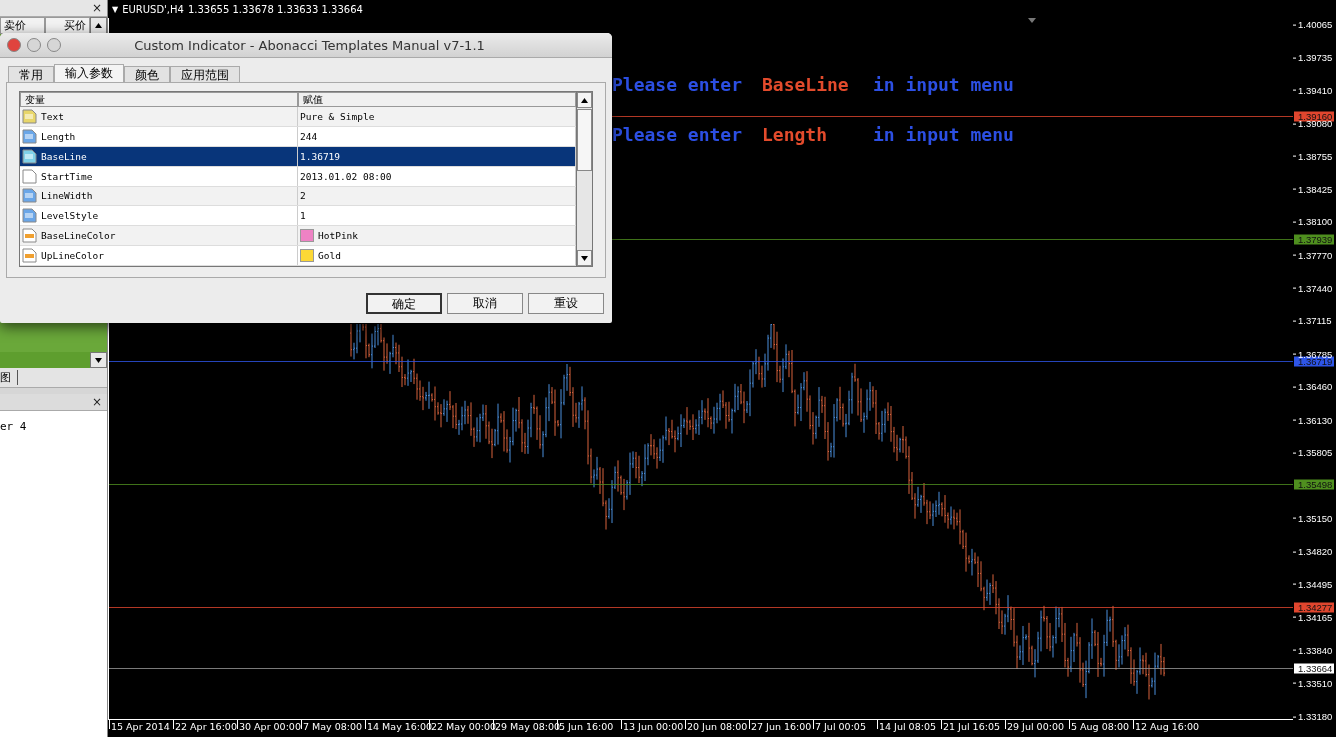 The width and height of the screenshot is (1336, 737). What do you see at coordinates (159, 99) in the screenshot?
I see `column-header: 变量` at bounding box center [159, 99].